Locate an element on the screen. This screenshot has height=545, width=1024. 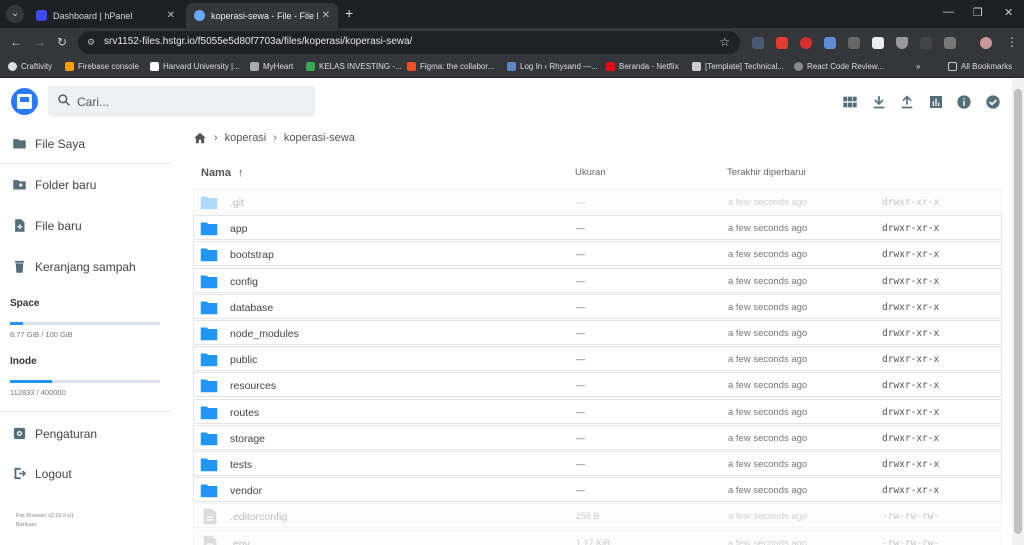
sidebar-item-settings: Pengaturan is located at coordinates (54, 433).